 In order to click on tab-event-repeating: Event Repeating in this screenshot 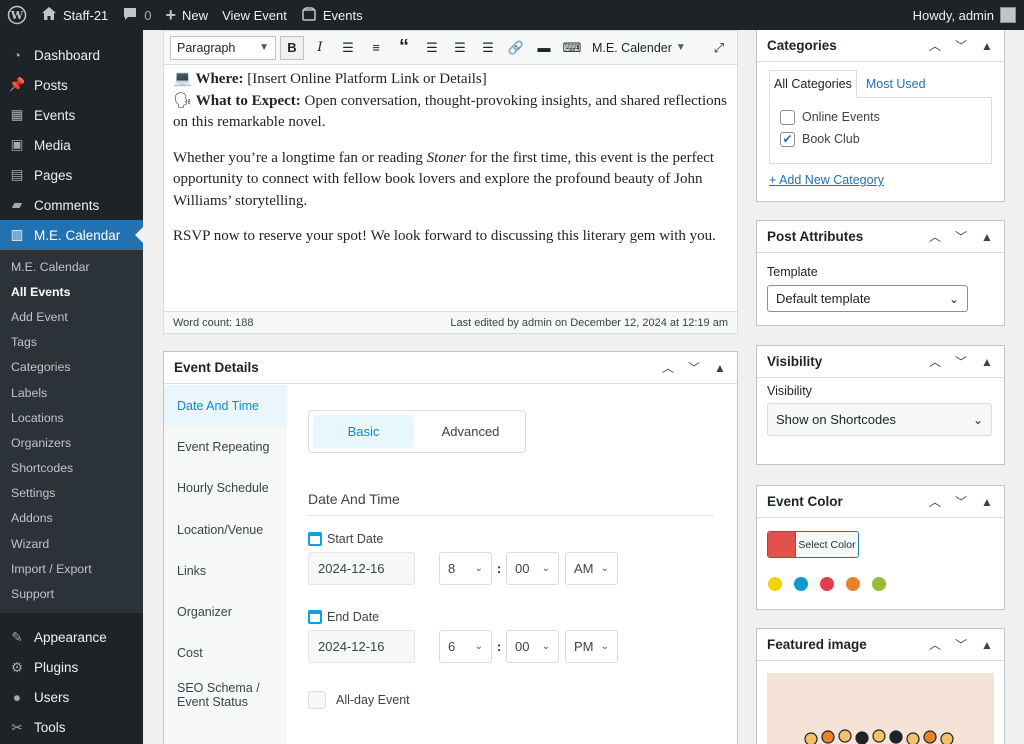, I will do `click(225, 446)`.